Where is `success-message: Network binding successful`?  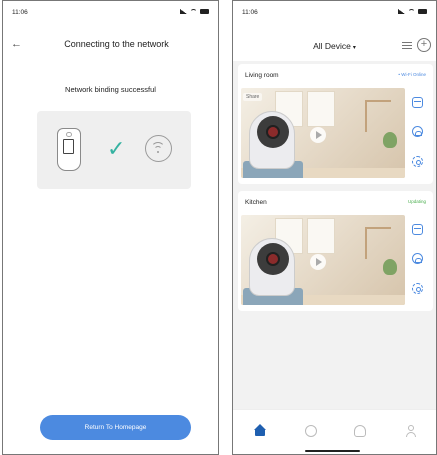 success-message: Network binding successful is located at coordinates (110, 89).